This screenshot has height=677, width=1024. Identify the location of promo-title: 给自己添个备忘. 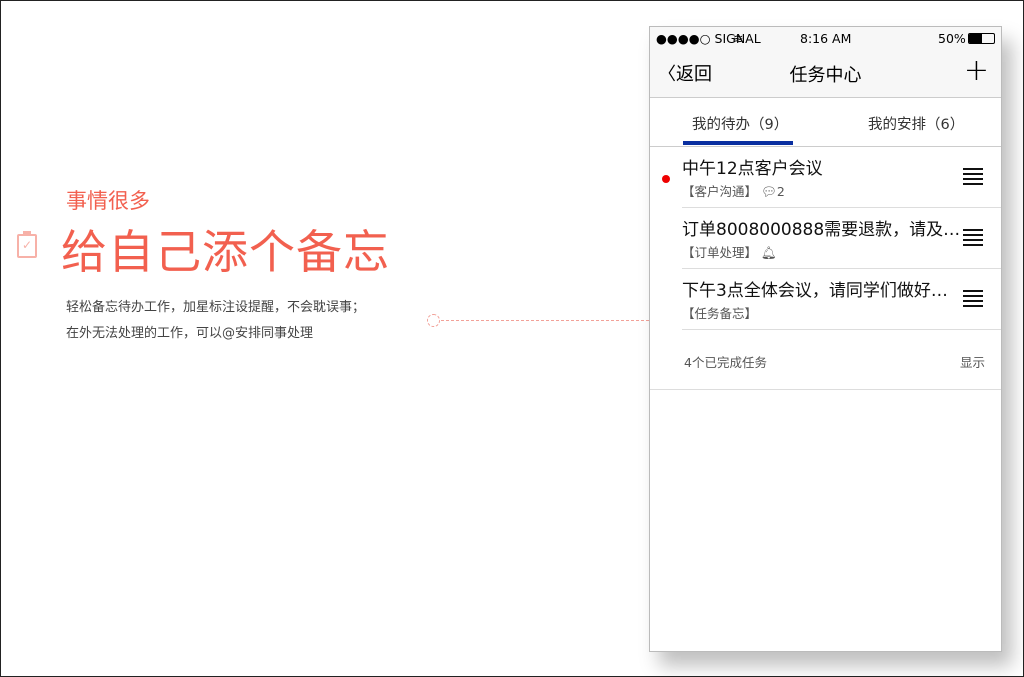
(225, 252).